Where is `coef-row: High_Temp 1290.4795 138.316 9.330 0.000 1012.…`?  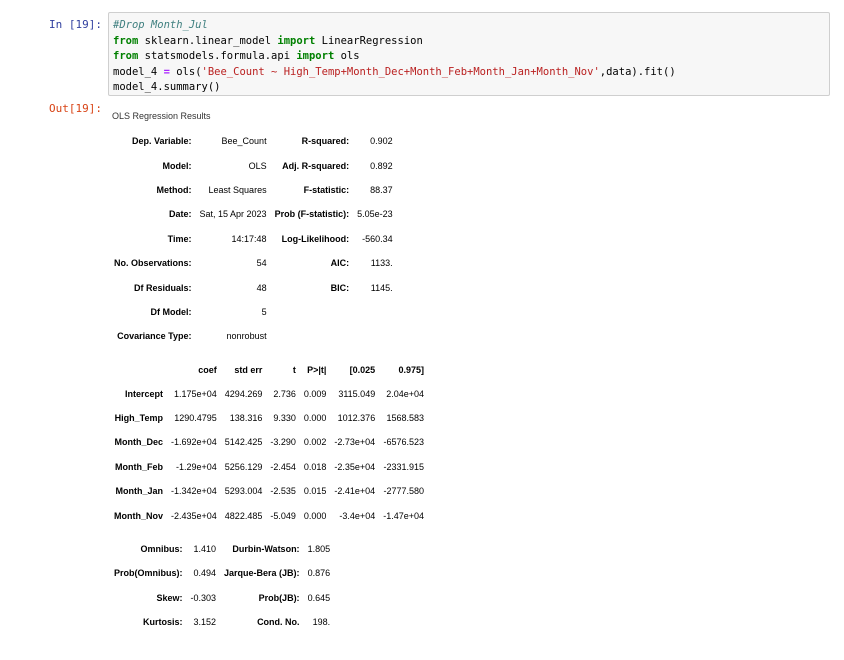 coef-row: High_Temp 1290.4795 138.316 9.330 0.000 1012.… is located at coordinates (269, 418).